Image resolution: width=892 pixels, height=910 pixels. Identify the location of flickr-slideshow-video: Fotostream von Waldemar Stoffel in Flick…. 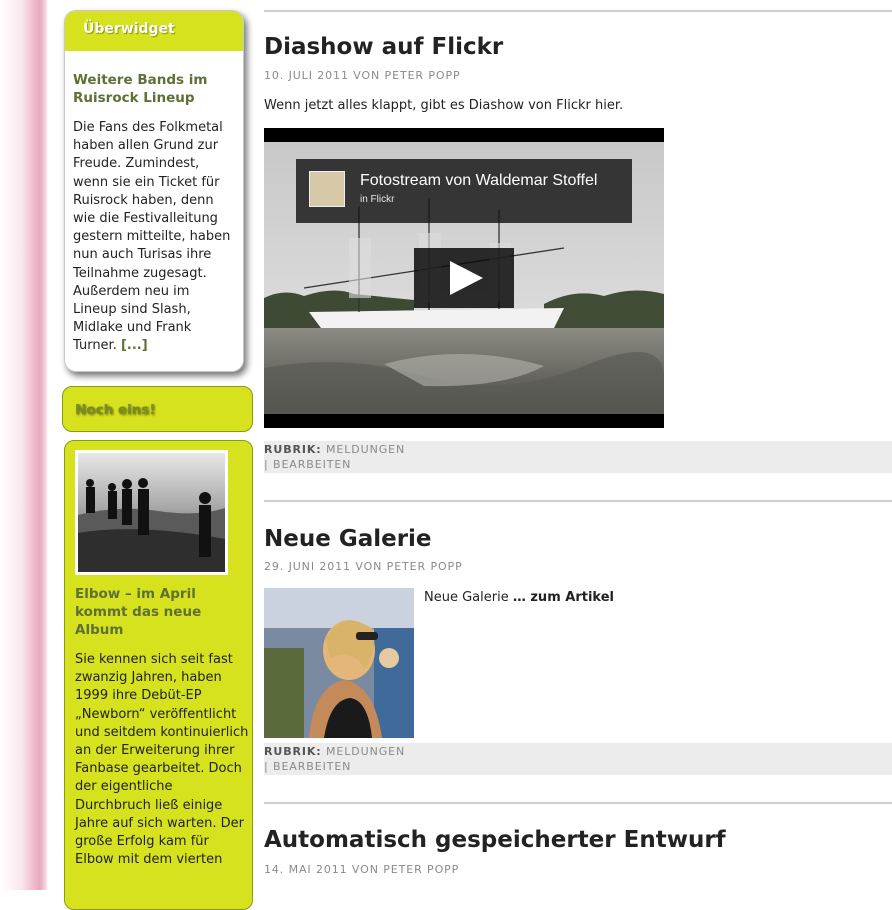
(464, 278).